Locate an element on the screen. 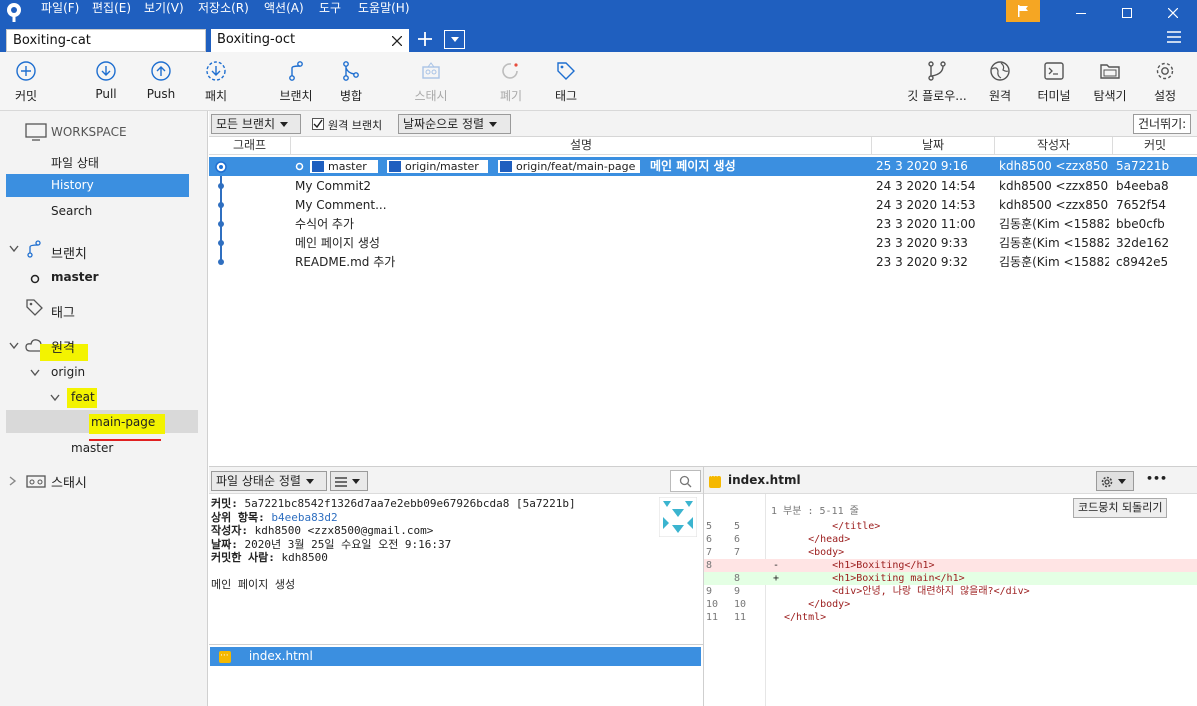 Image resolution: width=1197 pixels, height=706 pixels. menu-edit: 편집(E) is located at coordinates (111, 8).